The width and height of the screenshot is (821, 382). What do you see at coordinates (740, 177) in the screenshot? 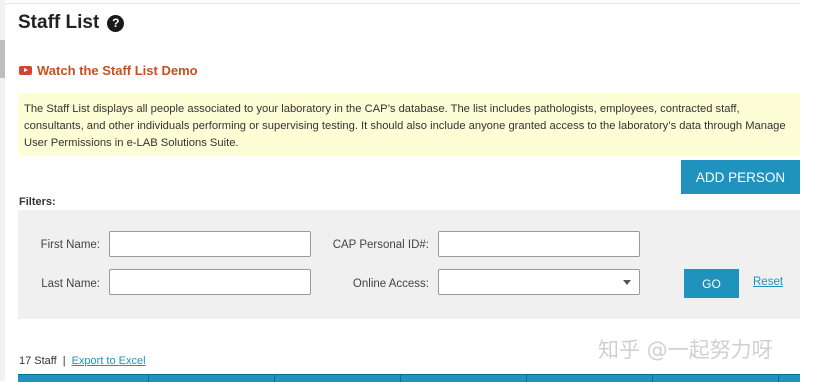
I see `add-person-button: ADD PERSON` at bounding box center [740, 177].